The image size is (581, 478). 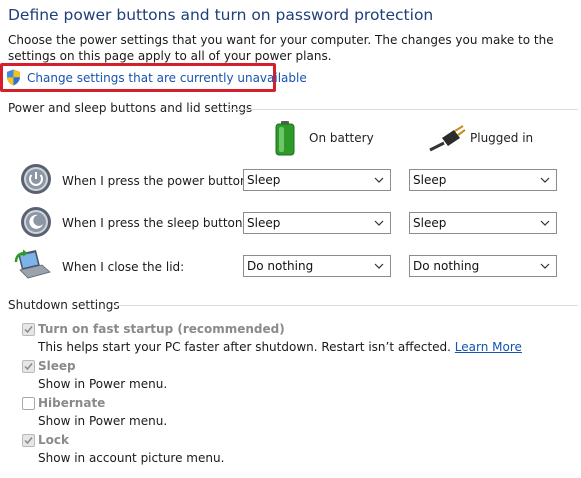 I want to click on fast-startup-checkbox, so click(x=28, y=329).